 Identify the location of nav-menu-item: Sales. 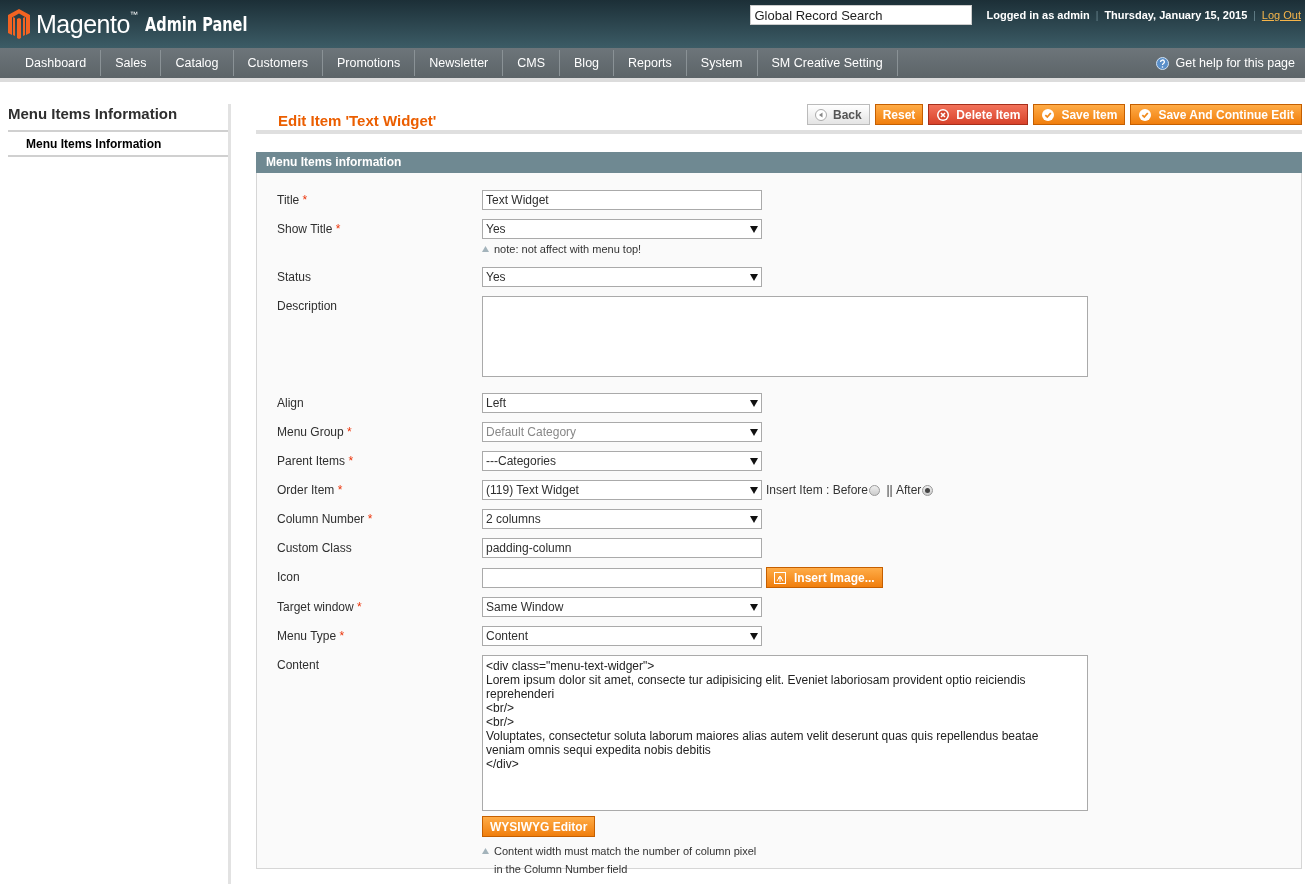
(131, 63).